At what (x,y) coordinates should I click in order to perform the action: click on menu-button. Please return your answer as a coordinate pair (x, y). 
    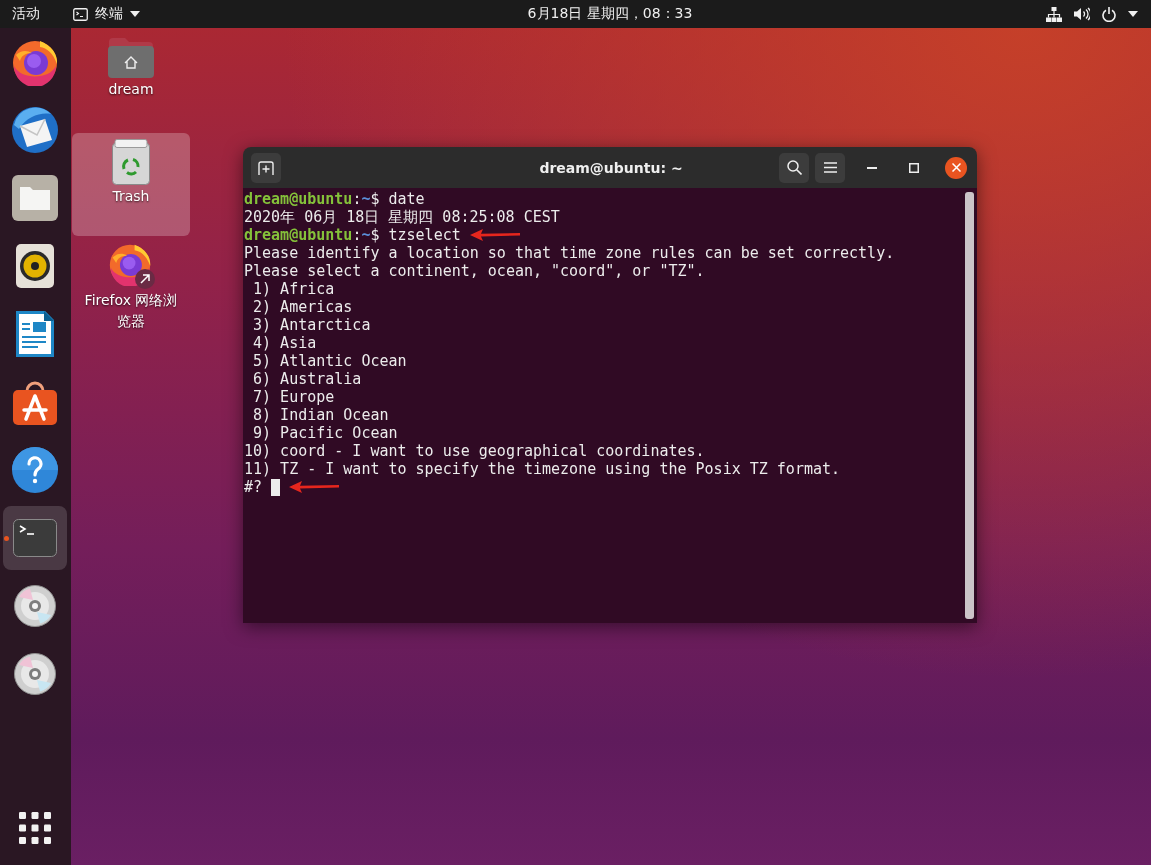
    Looking at the image, I should click on (830, 167).